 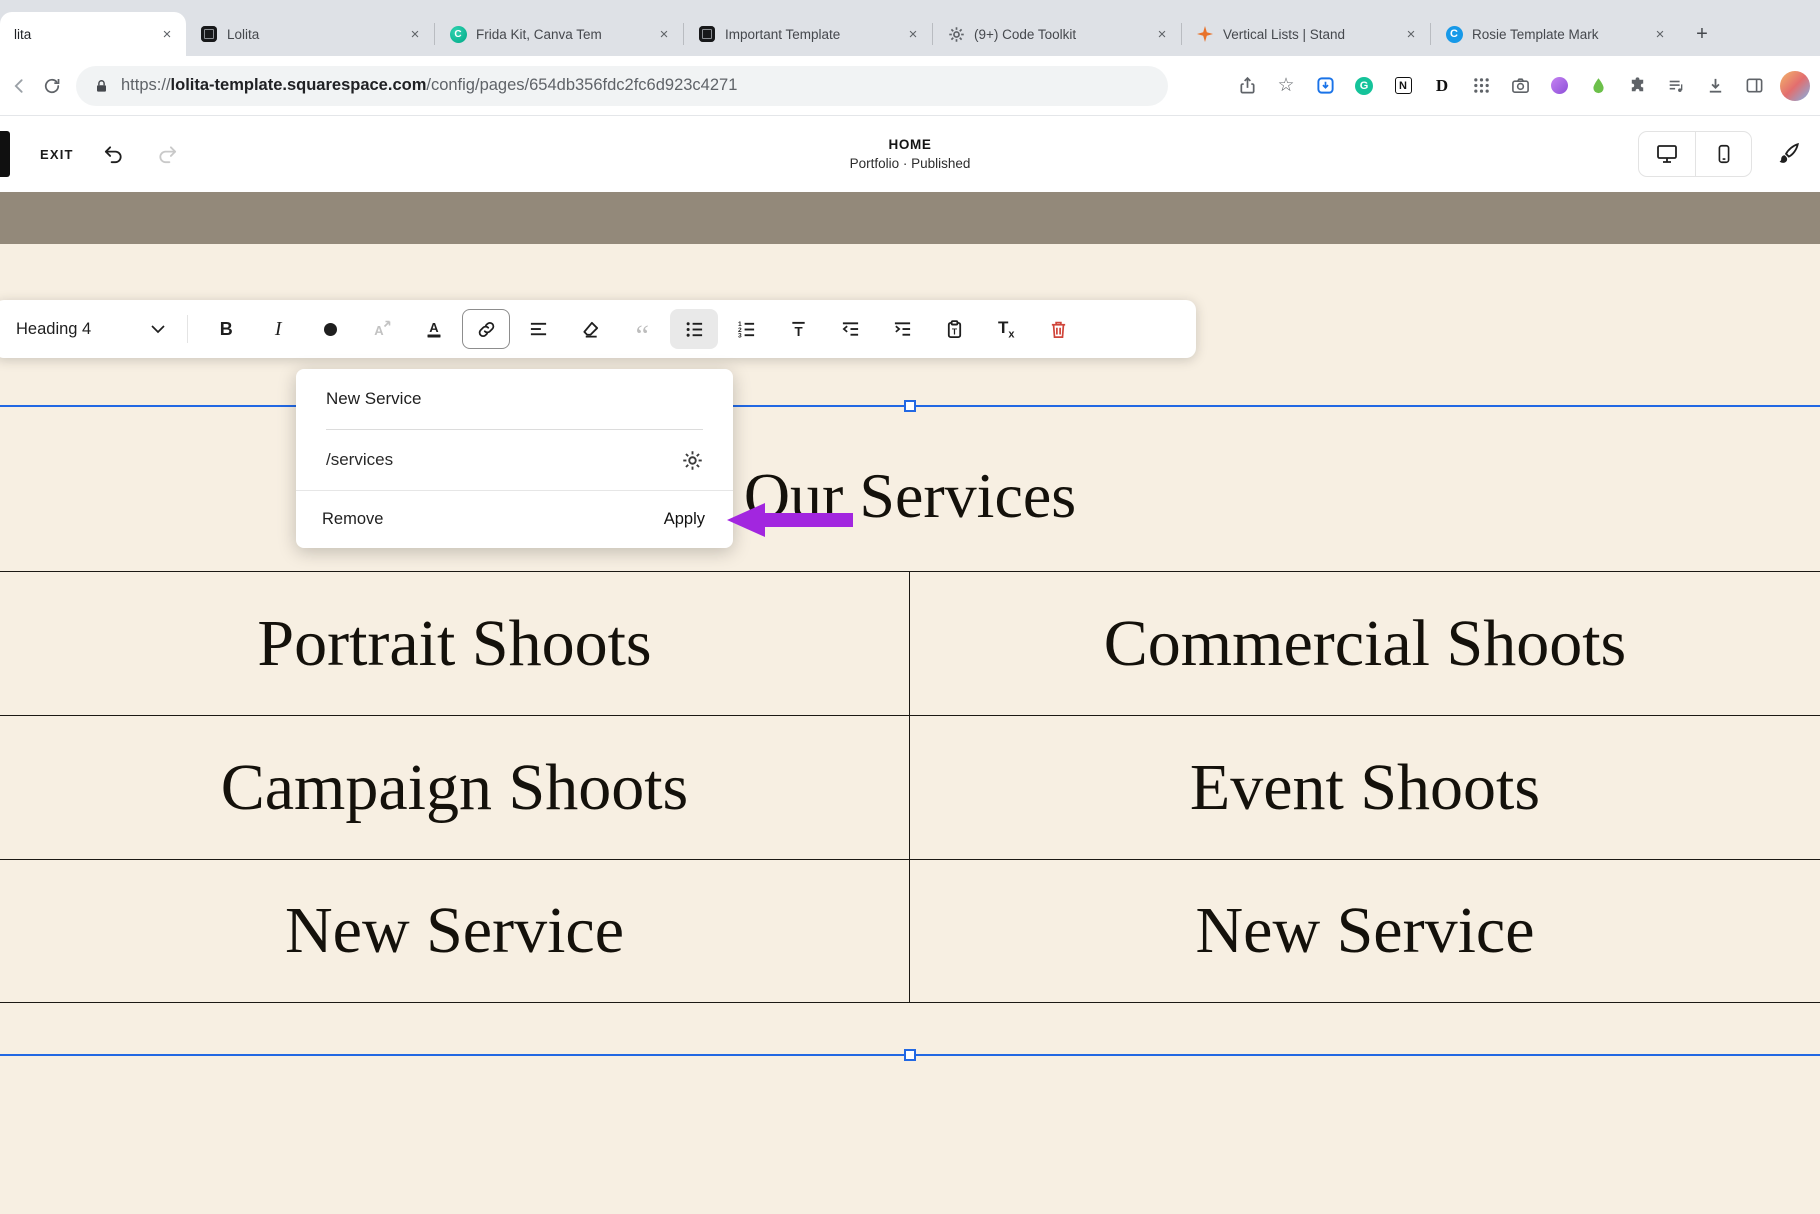 I want to click on desktop-preview-icon, so click(x=1667, y=154).